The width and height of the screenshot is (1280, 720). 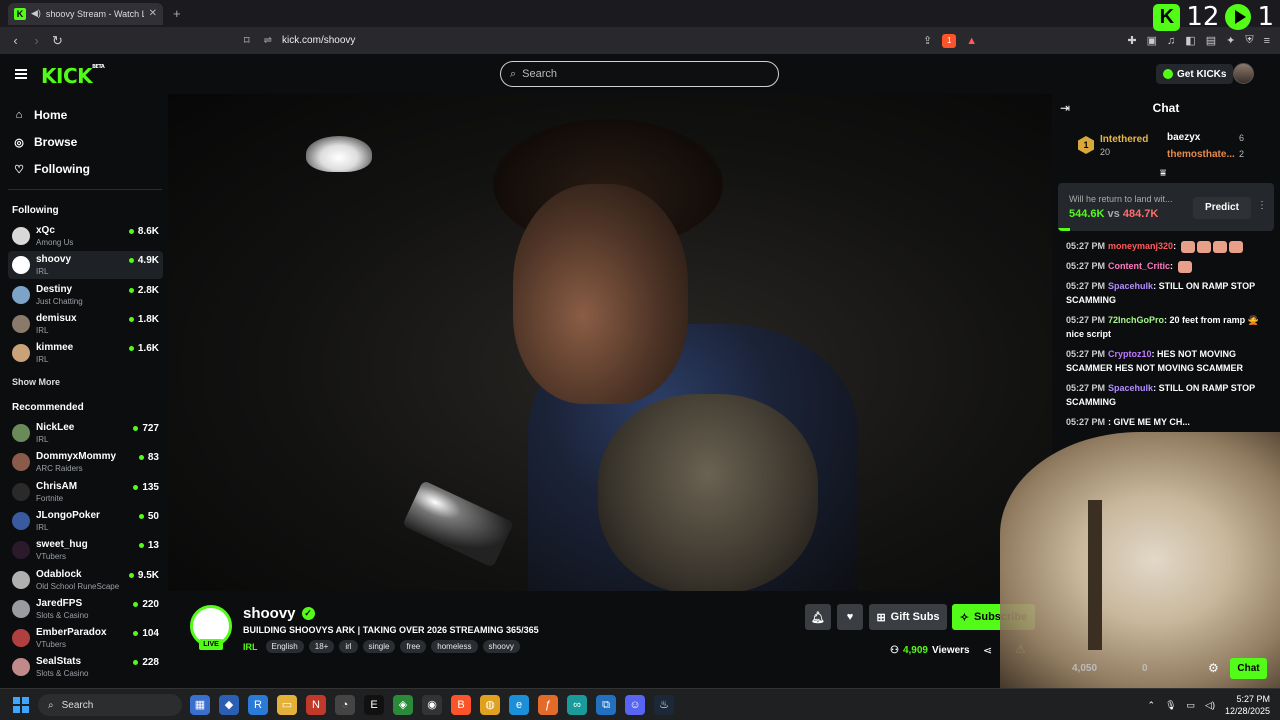 What do you see at coordinates (413, 646) in the screenshot?
I see `stream-tag: free` at bounding box center [413, 646].